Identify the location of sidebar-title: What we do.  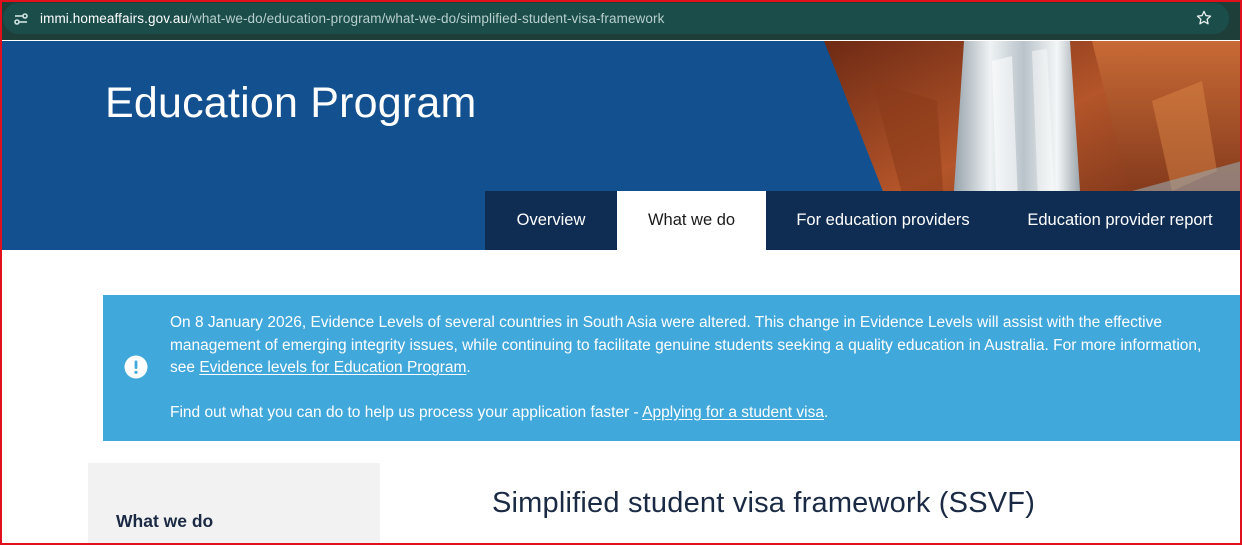
(164, 521).